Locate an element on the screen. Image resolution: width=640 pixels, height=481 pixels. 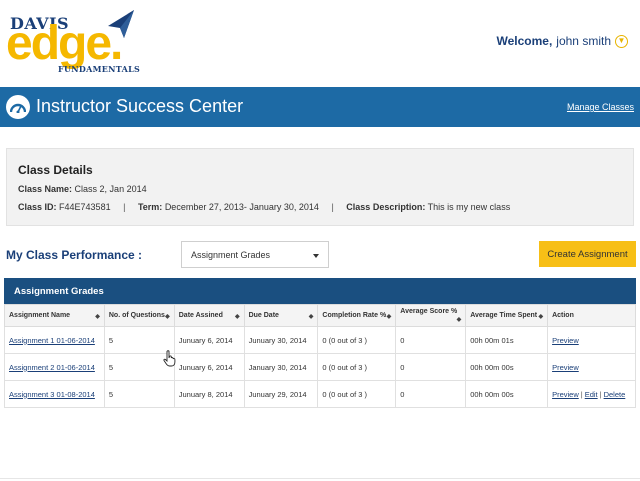
class-details-heading: Class Details is located at coordinates (55, 170).